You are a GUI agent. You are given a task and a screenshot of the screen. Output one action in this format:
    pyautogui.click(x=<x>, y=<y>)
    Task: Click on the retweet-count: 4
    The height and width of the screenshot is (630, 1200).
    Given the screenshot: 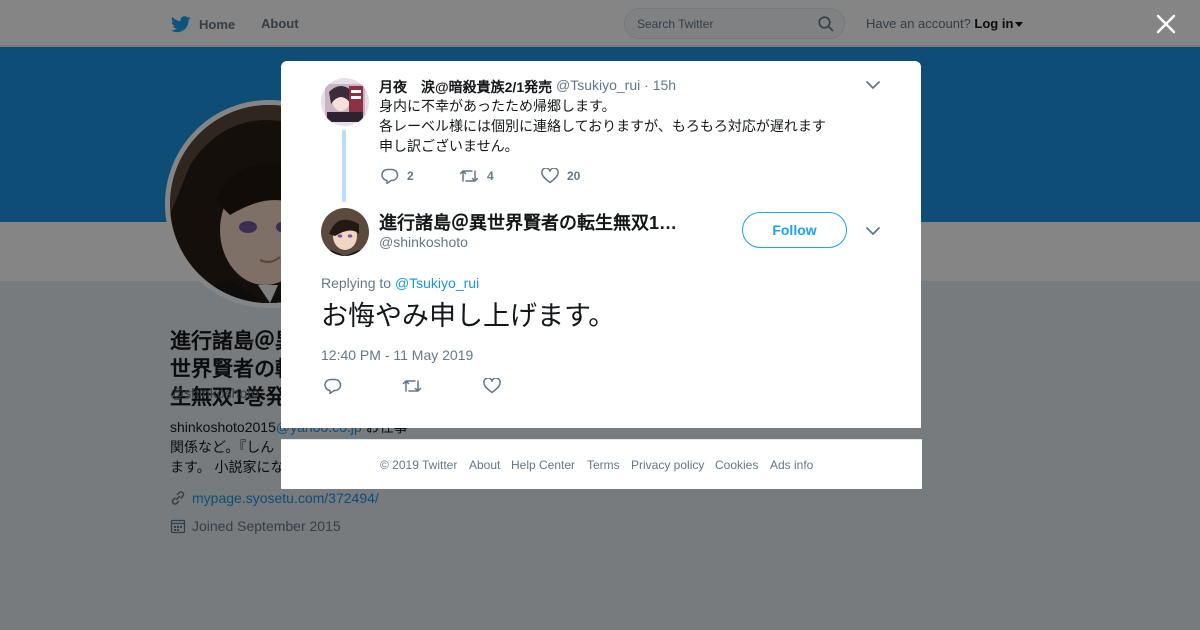 What is the action you would take?
    pyautogui.click(x=490, y=176)
    